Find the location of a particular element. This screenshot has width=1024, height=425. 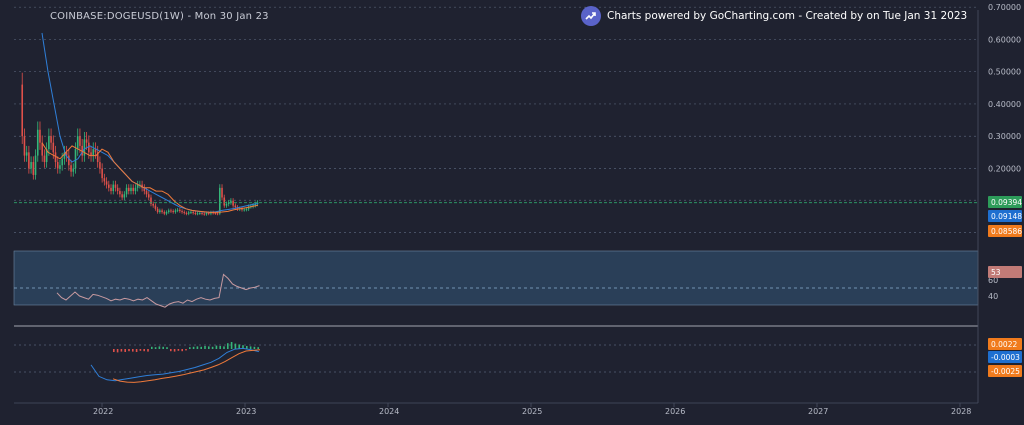

price-badge-orange: 0.08586 is located at coordinates (1006, 231).